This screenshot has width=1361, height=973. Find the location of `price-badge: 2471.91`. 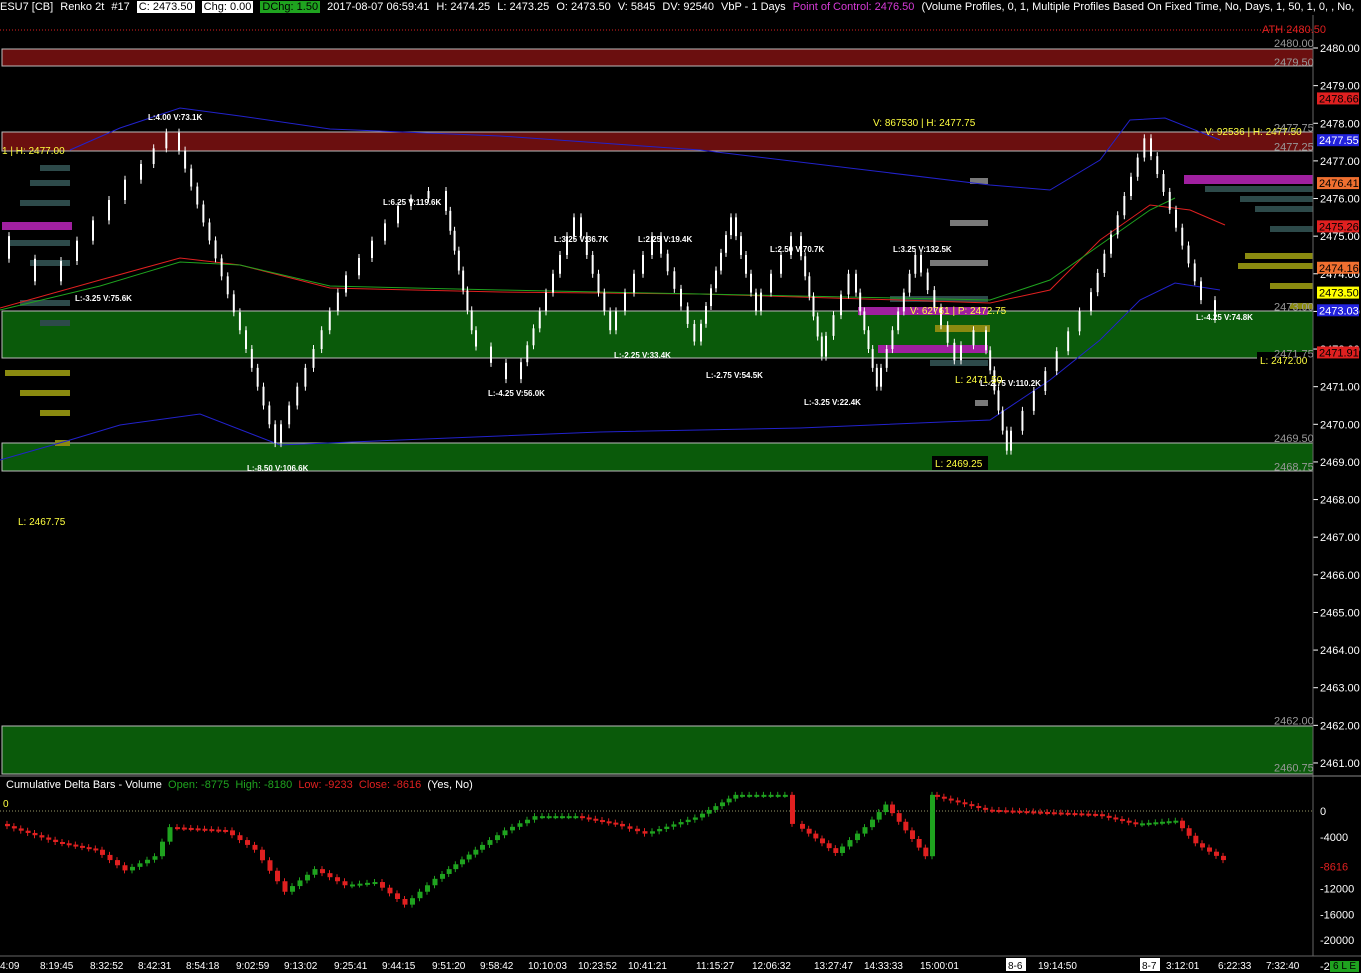

price-badge: 2471.91 is located at coordinates (1338, 352).